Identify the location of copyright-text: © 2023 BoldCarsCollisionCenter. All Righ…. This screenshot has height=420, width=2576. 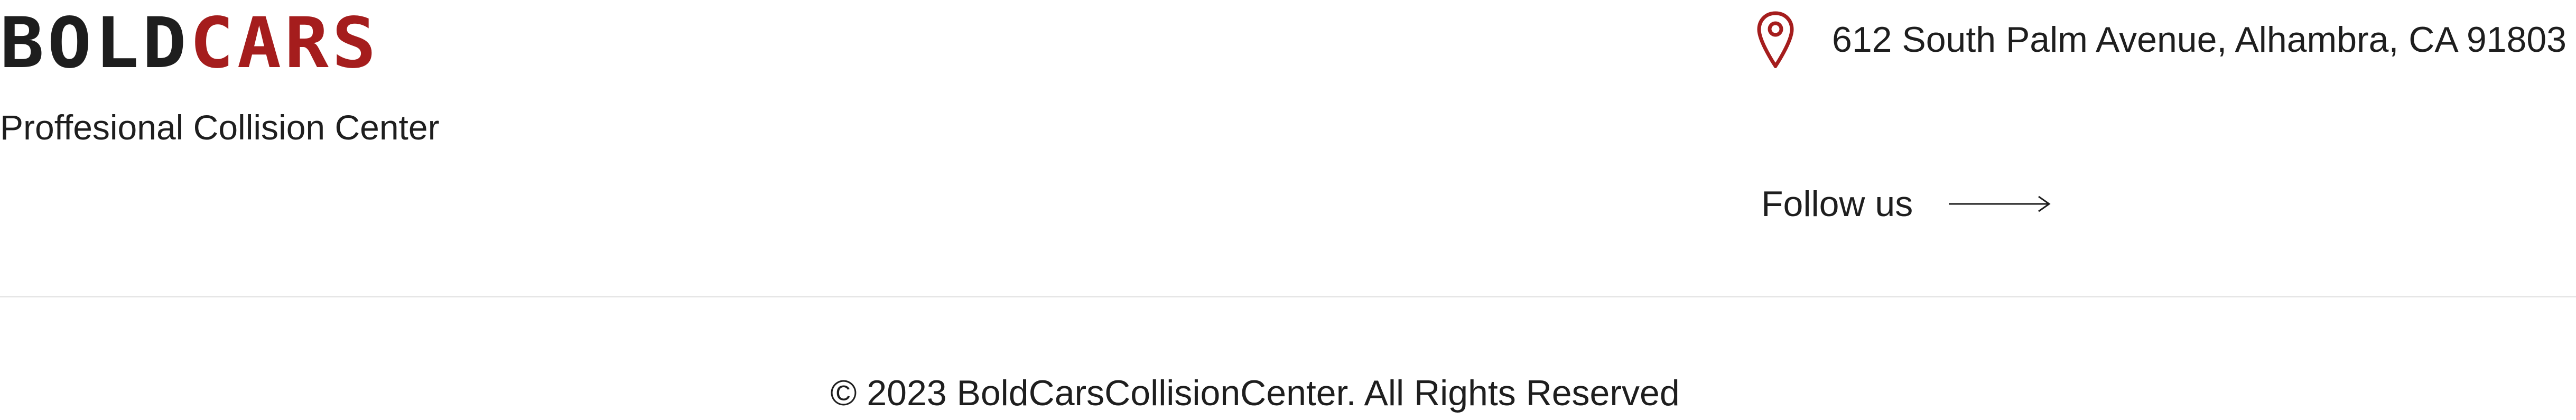
(1255, 393).